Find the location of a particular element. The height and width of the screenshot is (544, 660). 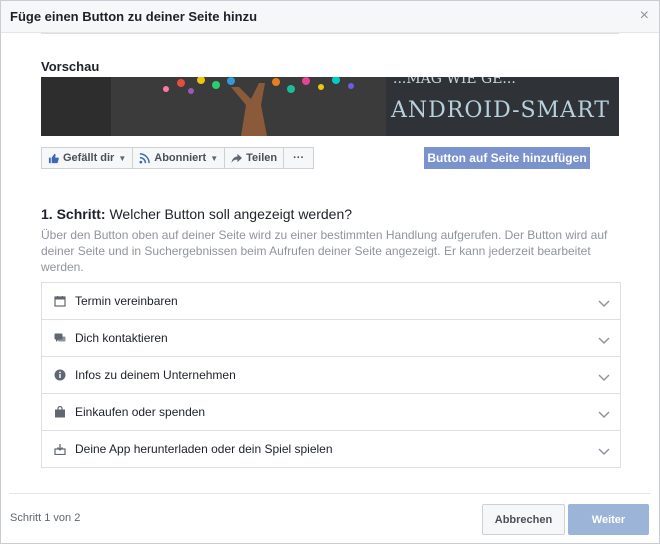

option-learn-about-business: Infos zu deinem Unternehmen is located at coordinates (331, 375).